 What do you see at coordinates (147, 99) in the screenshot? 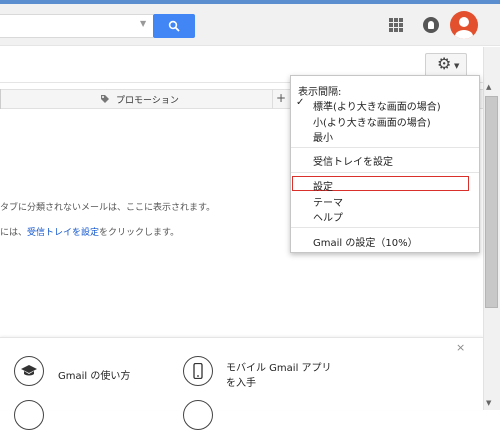
I see `tab-promotions: プロモーション` at bounding box center [147, 99].